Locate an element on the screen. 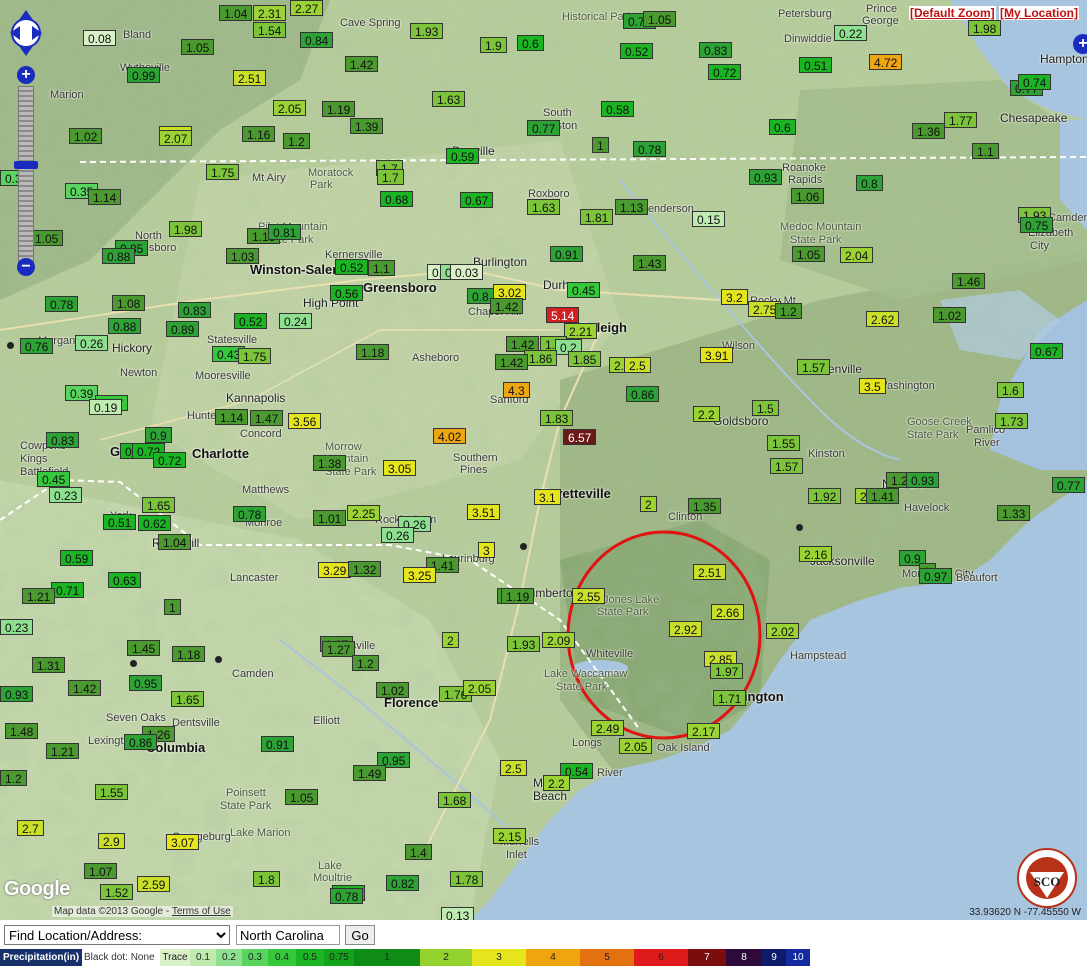 This screenshot has width=1087, height=967. station-precip-box: 1.01 is located at coordinates (330, 518).